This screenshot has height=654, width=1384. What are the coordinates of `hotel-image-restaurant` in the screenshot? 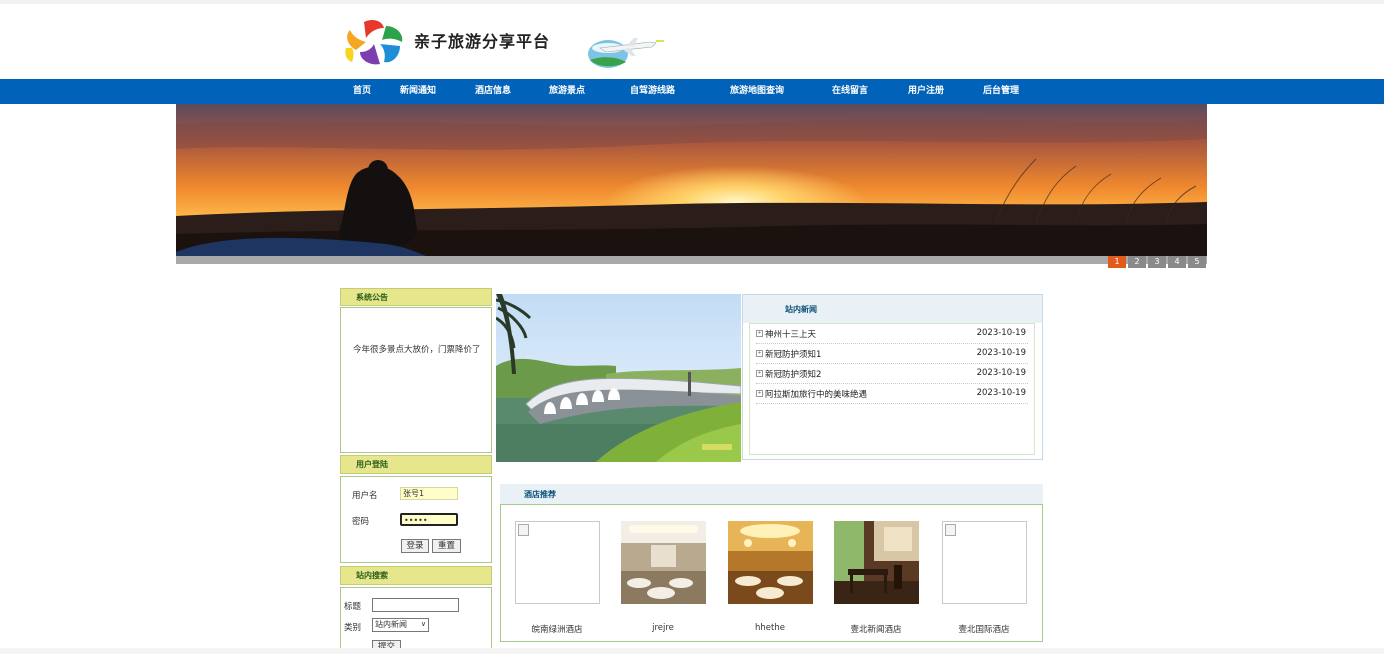 It's located at (876, 562).